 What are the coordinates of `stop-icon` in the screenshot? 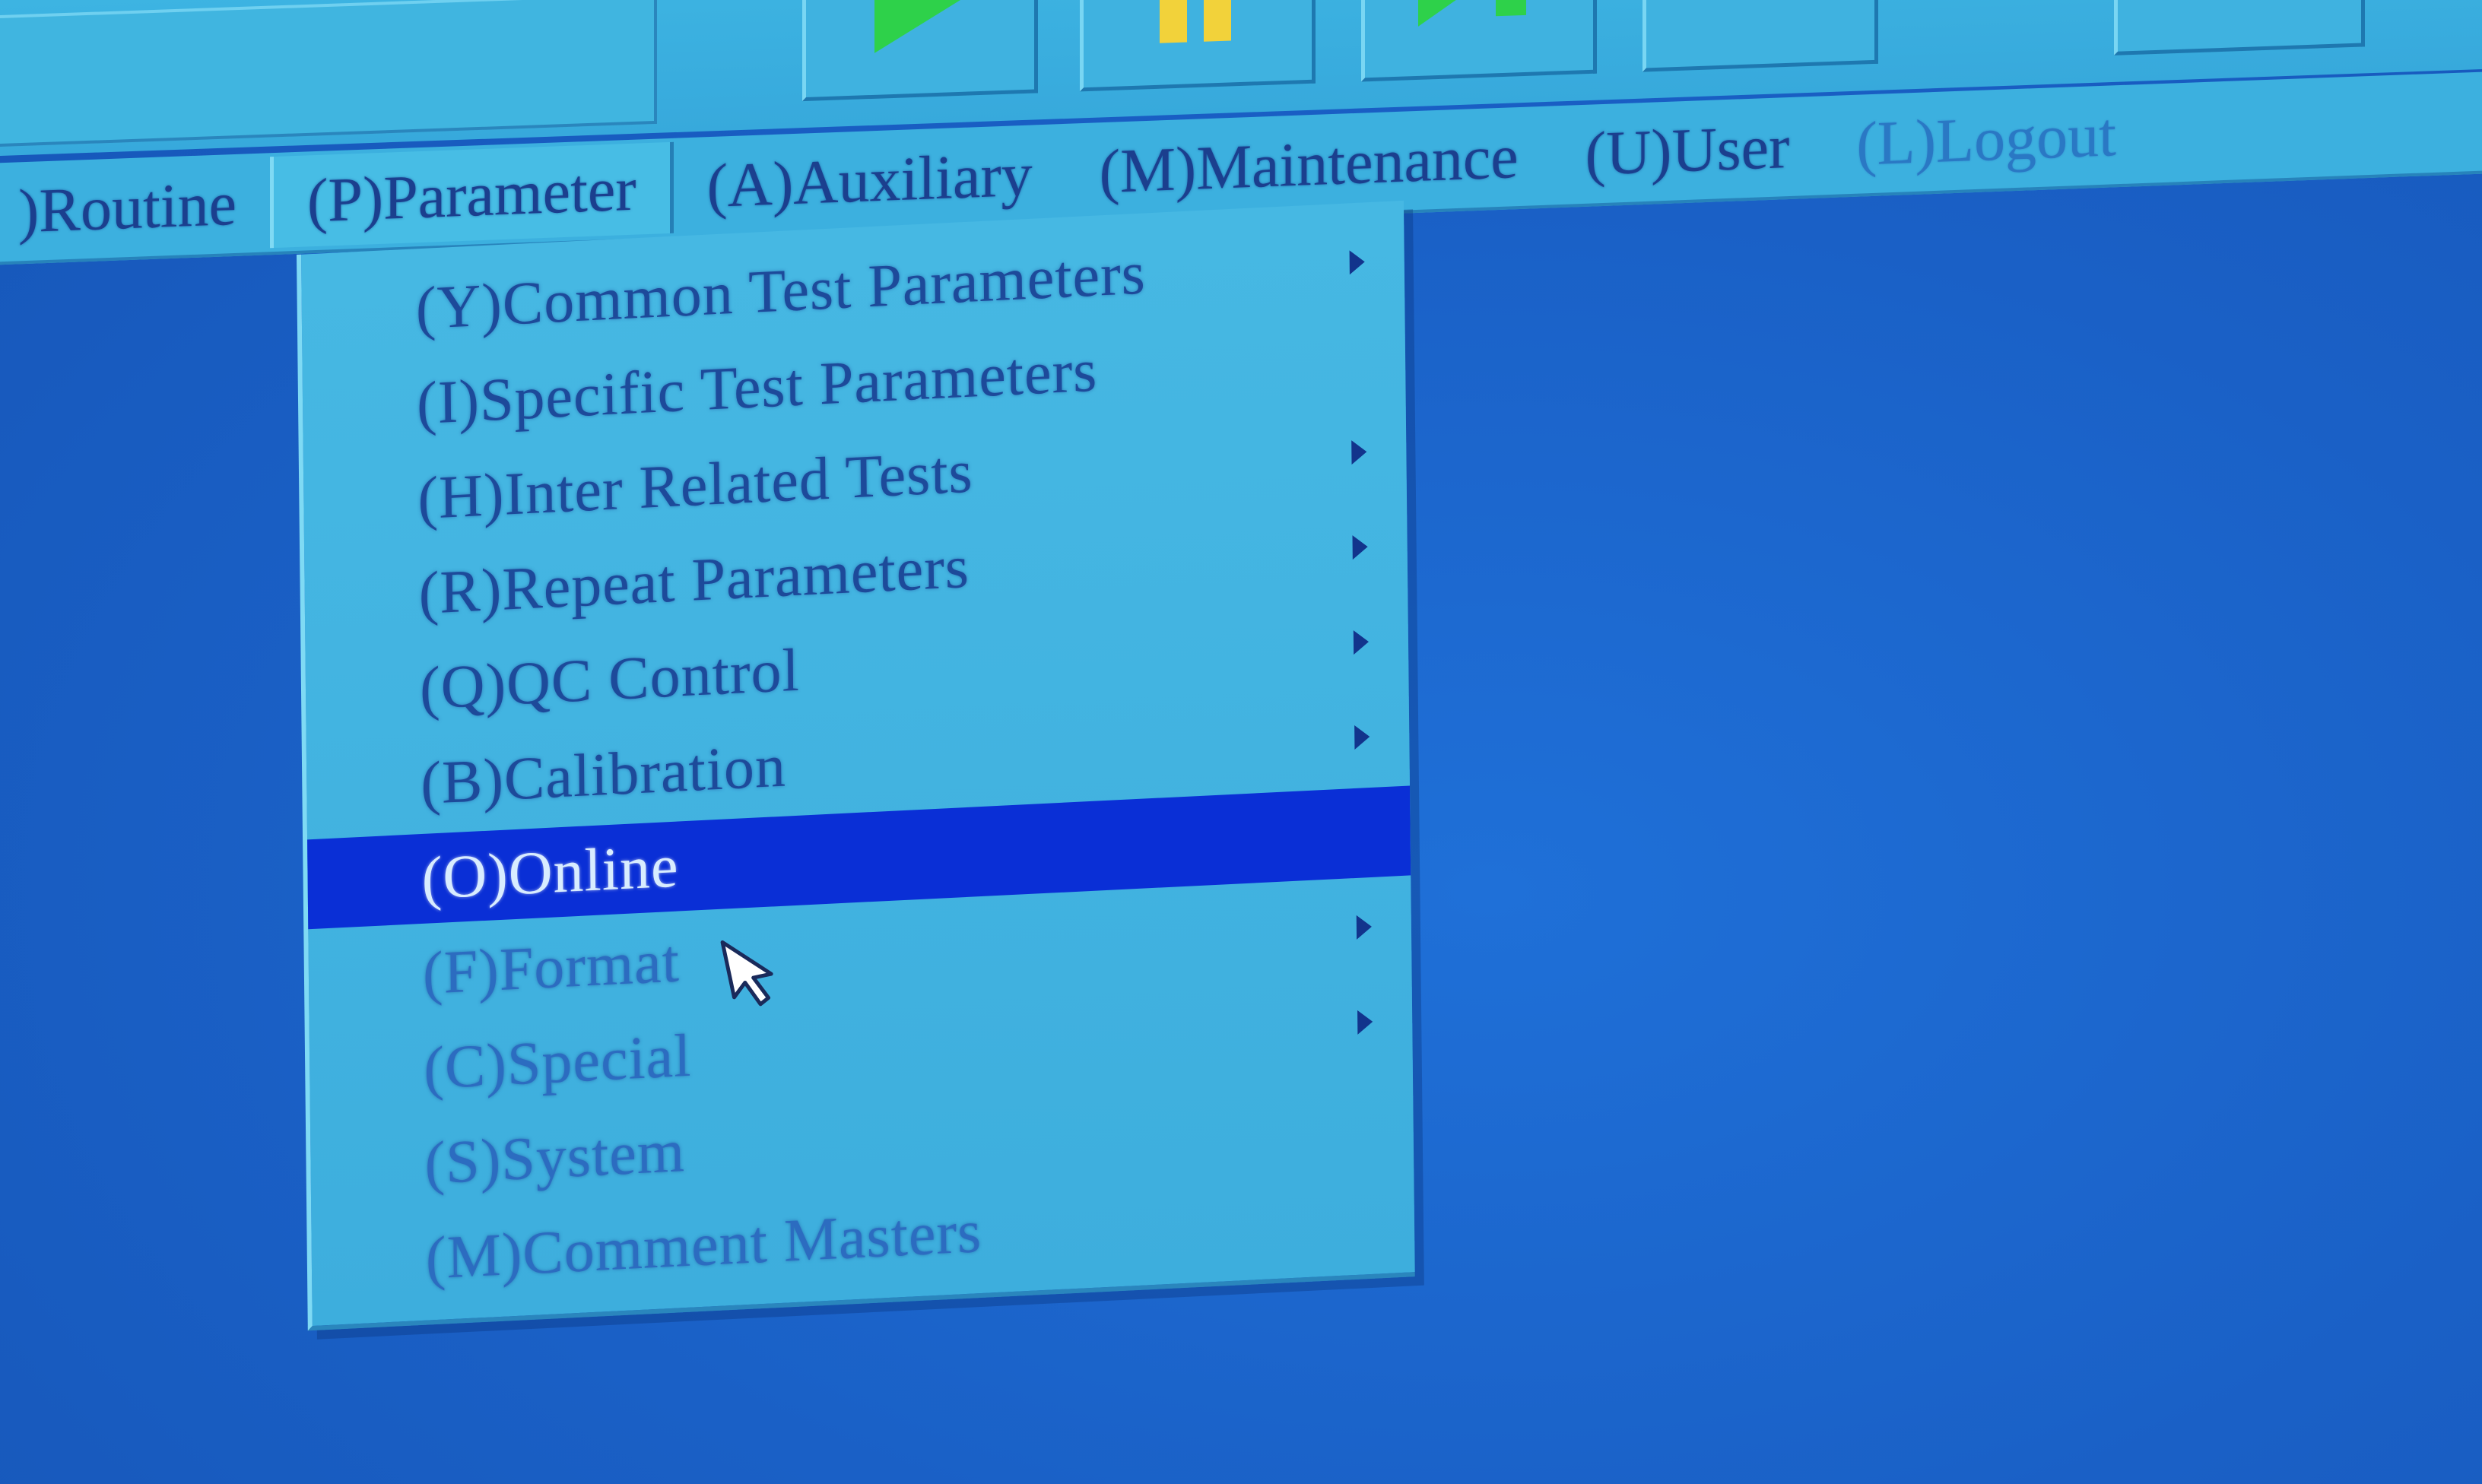 It's located at (1760, 16).